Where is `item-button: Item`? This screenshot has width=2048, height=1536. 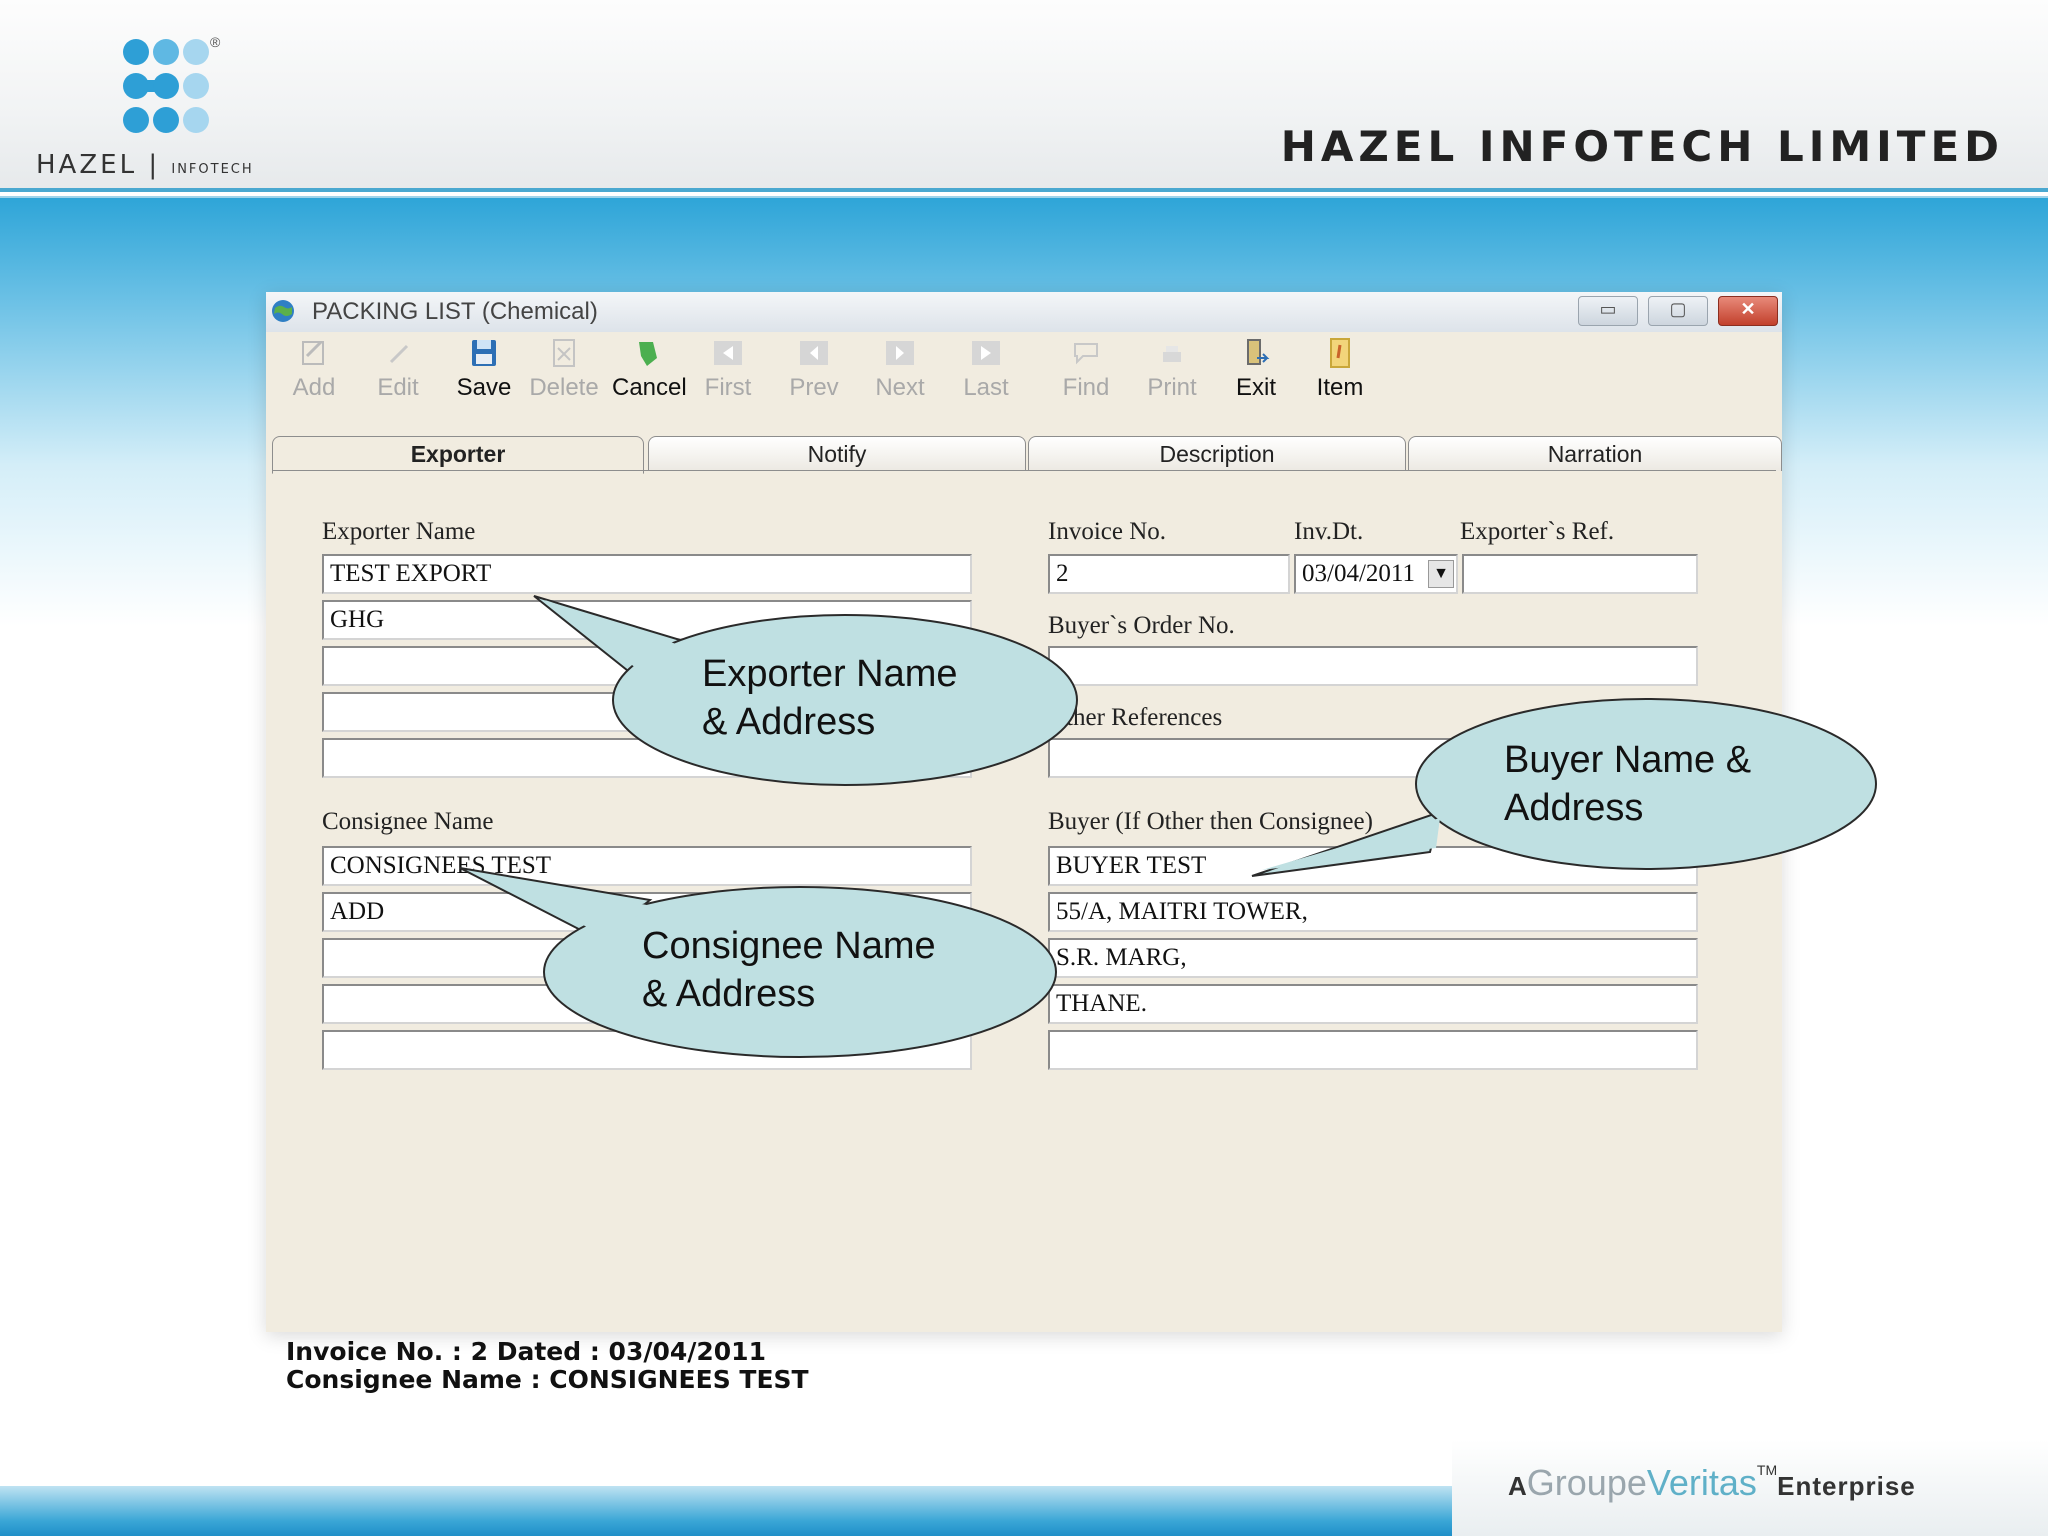
item-button: Item is located at coordinates (1340, 378).